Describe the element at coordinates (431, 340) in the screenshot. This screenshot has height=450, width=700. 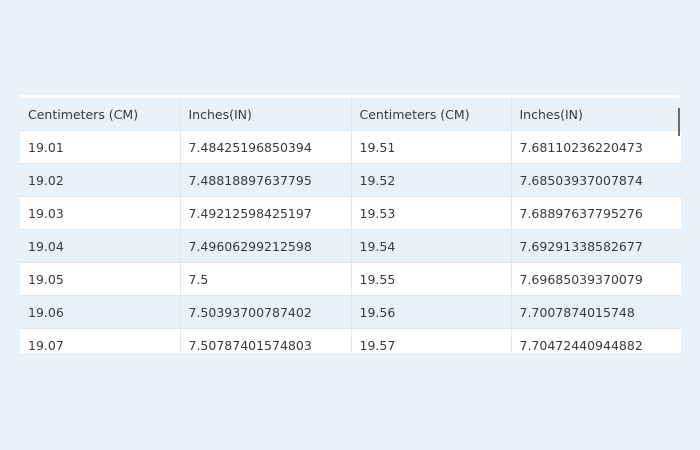
I see `cell-cm: 19.57` at that location.